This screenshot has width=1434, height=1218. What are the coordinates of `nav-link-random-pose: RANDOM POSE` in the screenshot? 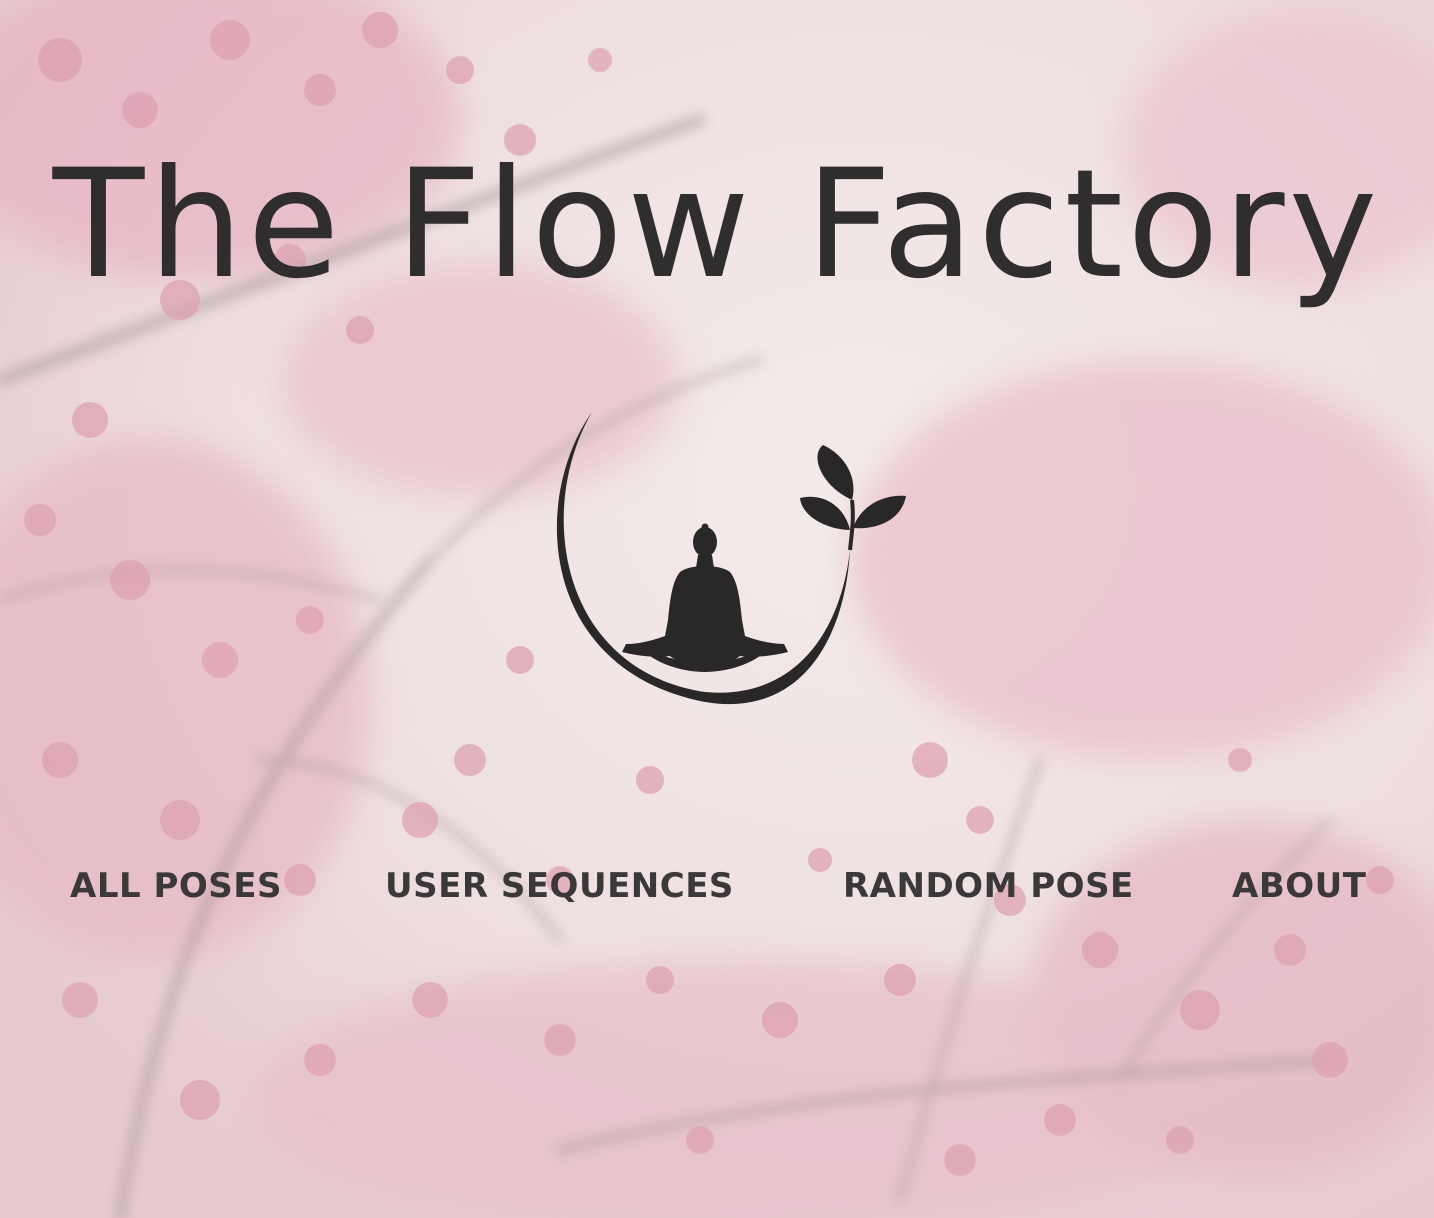 It's located at (988, 886).